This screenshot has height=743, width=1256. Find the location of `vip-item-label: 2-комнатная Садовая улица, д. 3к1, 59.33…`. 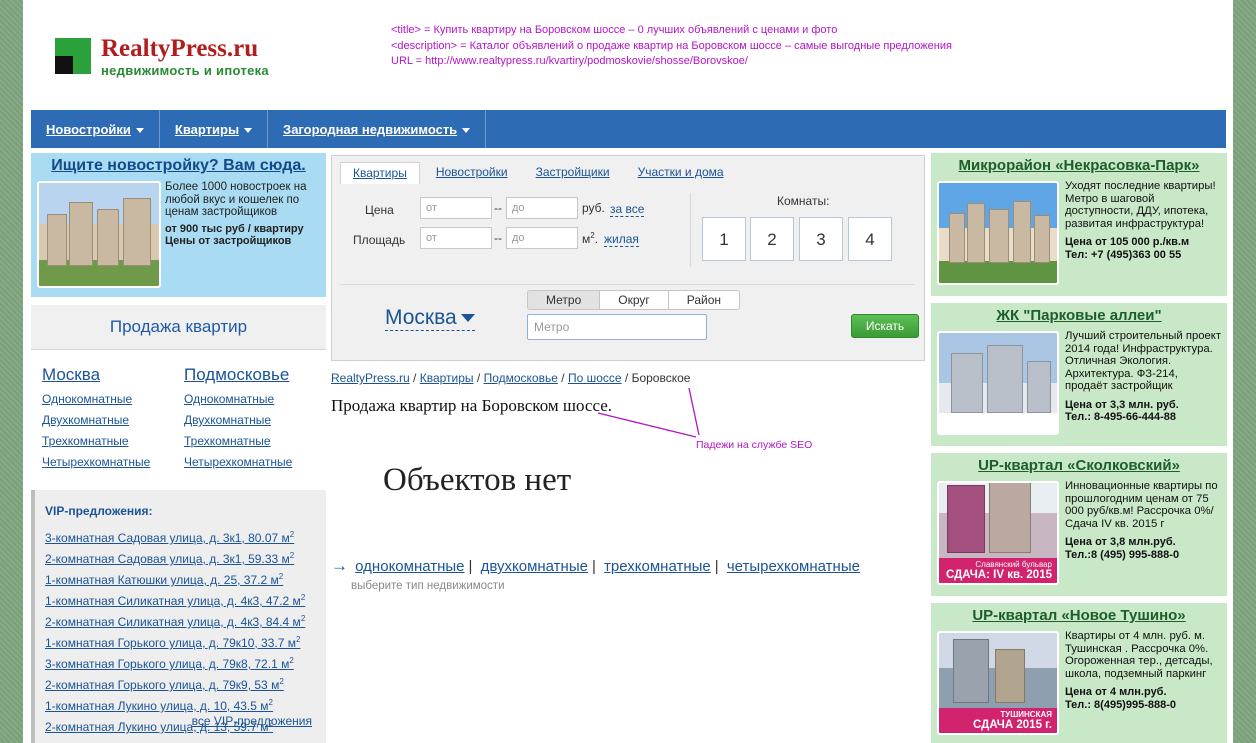

vip-item-label: 2-комнатная Садовая улица, д. 3к1, 59.33… is located at coordinates (167, 559).